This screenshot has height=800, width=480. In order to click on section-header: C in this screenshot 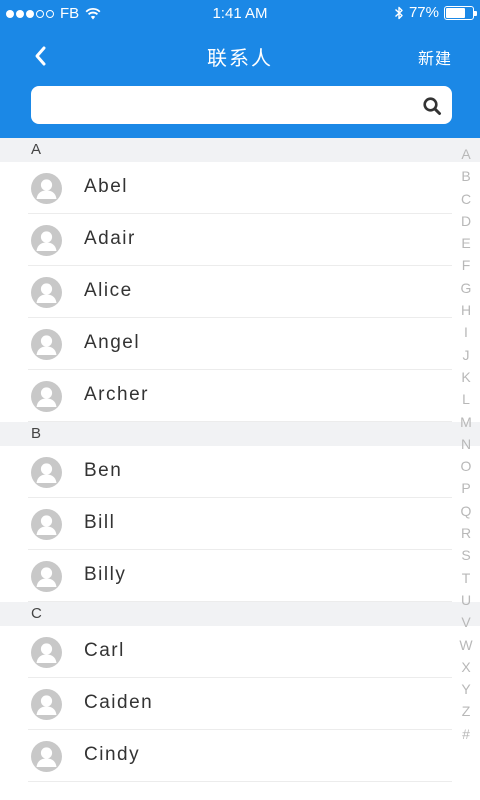, I will do `click(240, 614)`.